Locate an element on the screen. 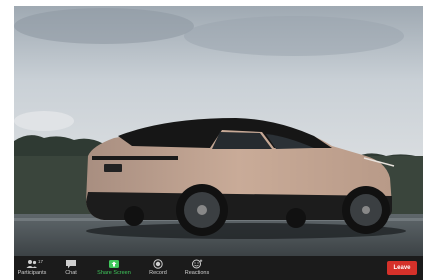  participants-label: Participants is located at coordinates (32, 273).